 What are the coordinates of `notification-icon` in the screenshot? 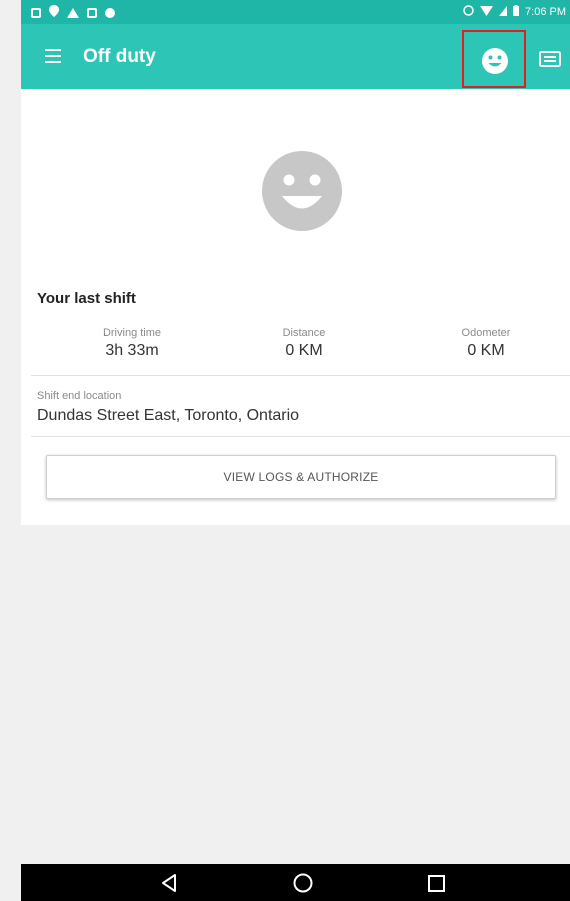 It's located at (36, 12).